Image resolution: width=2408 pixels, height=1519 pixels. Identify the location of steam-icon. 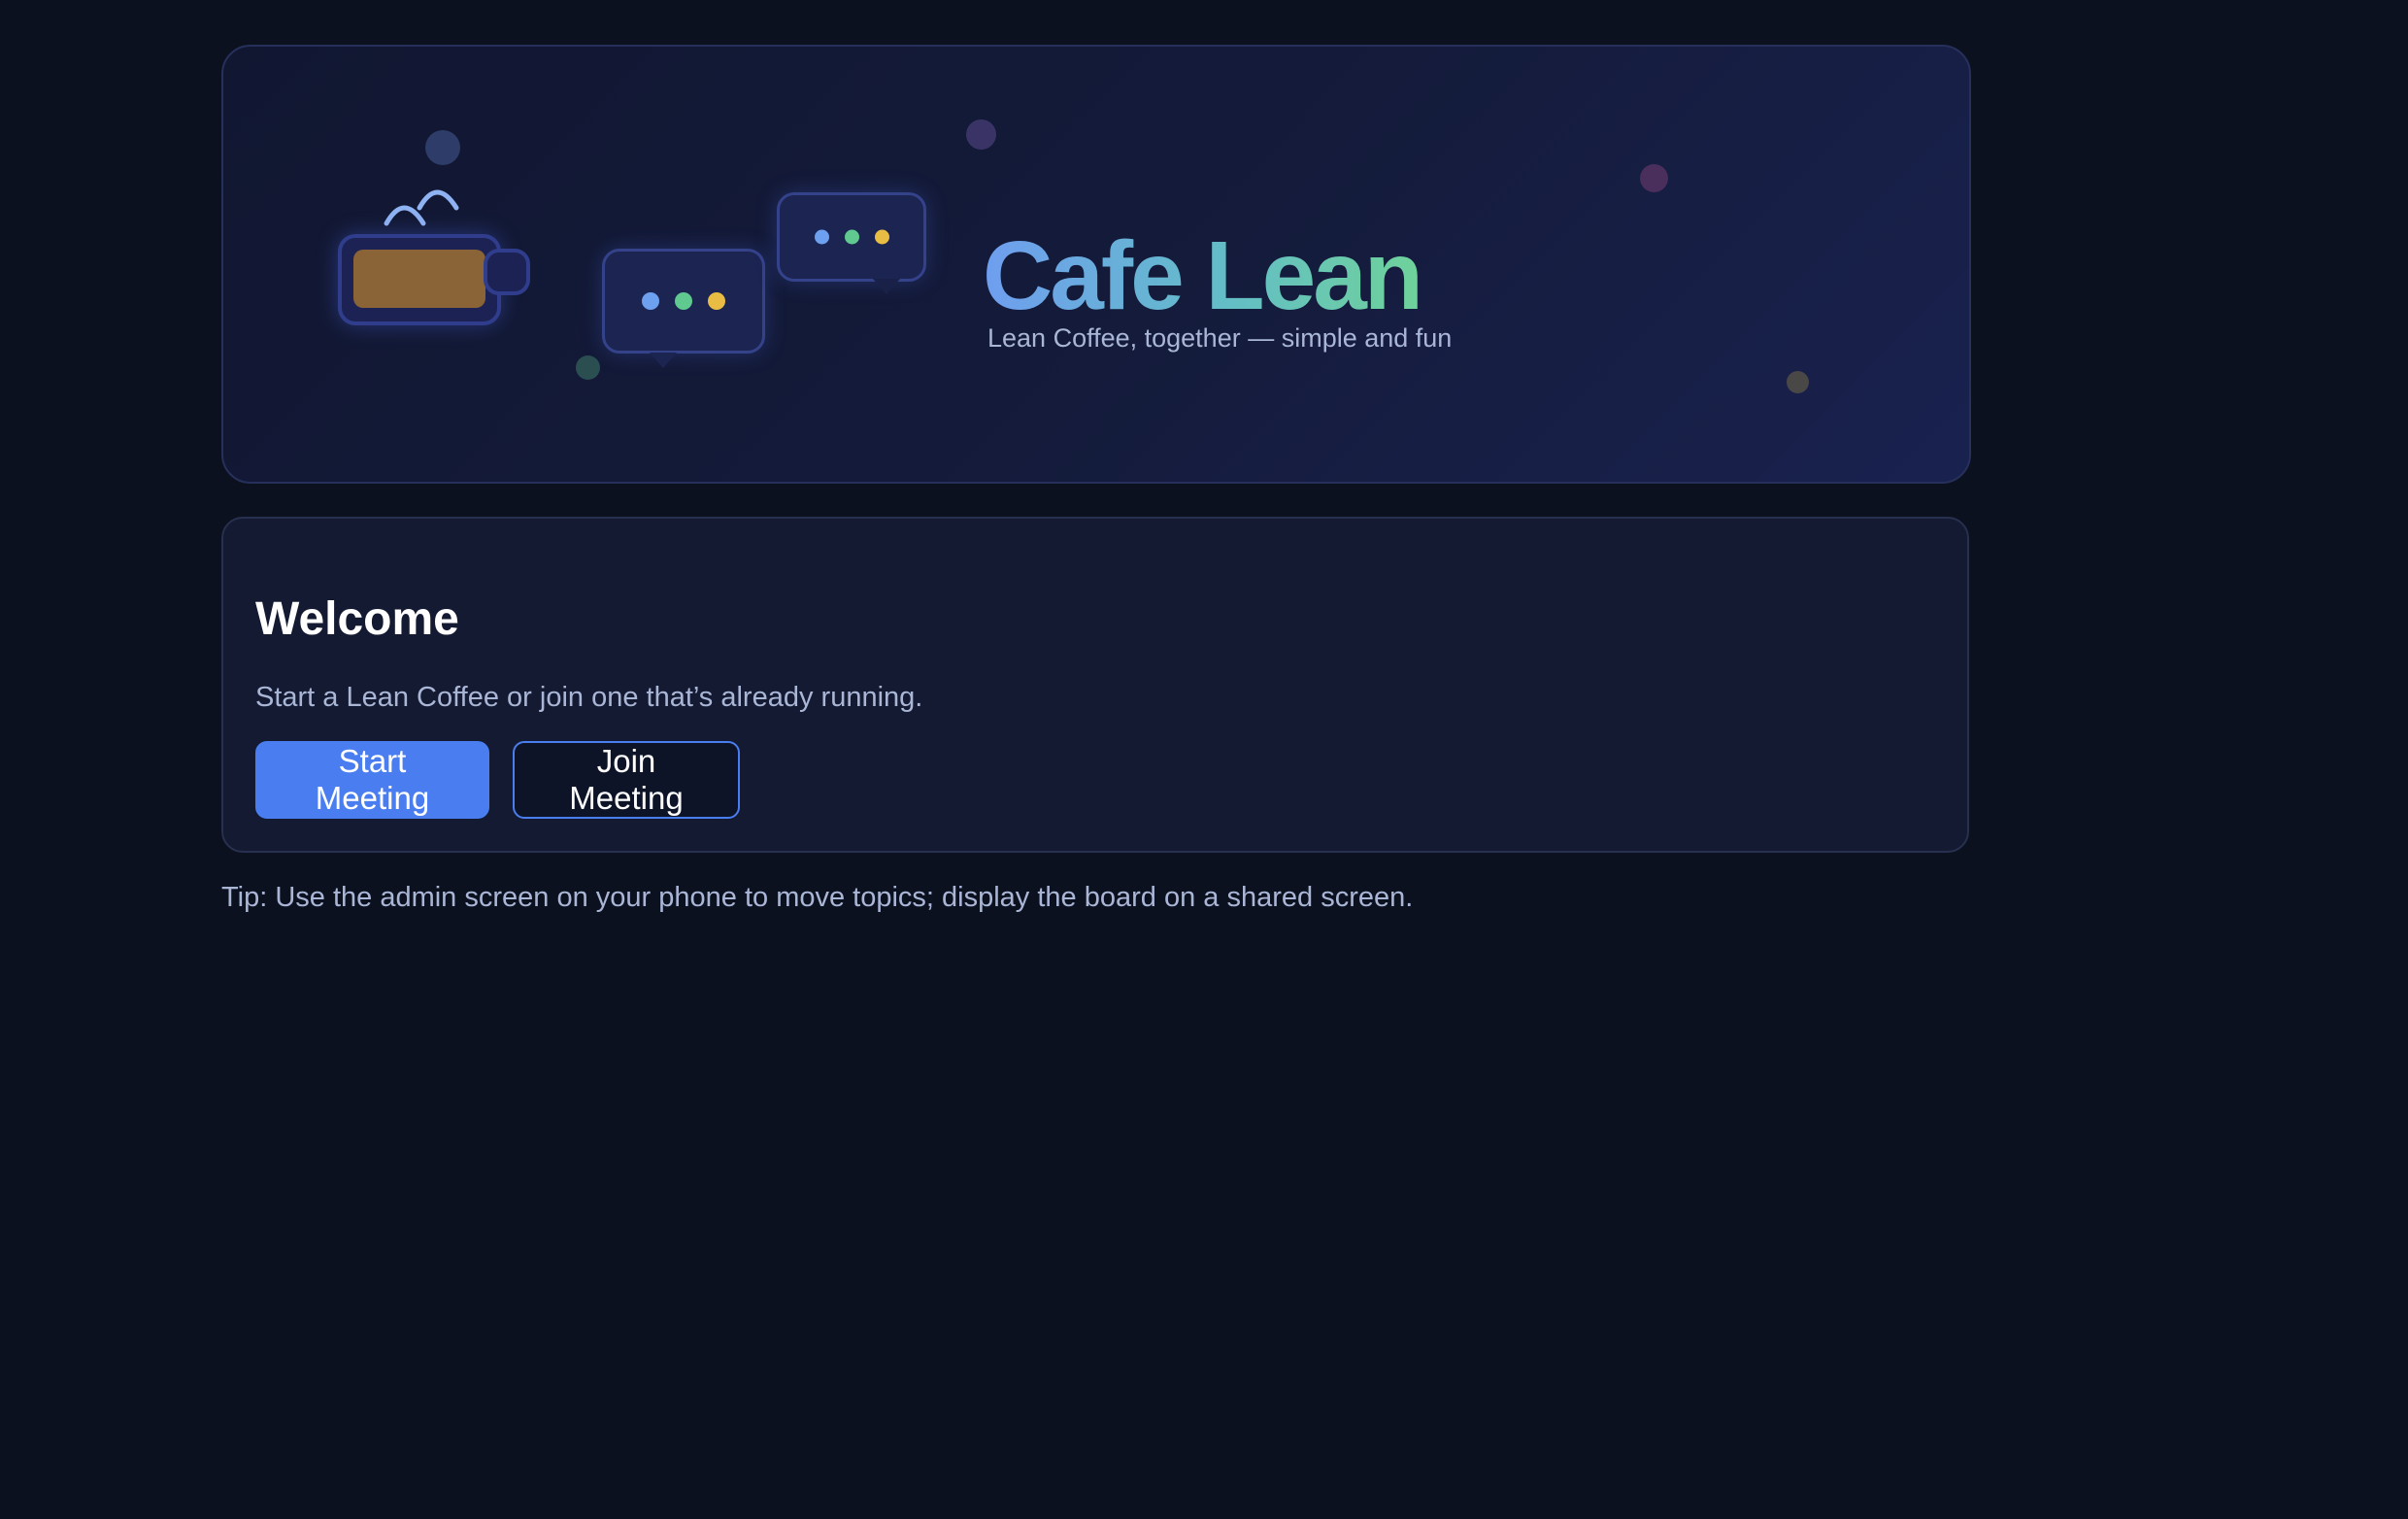
(421, 207).